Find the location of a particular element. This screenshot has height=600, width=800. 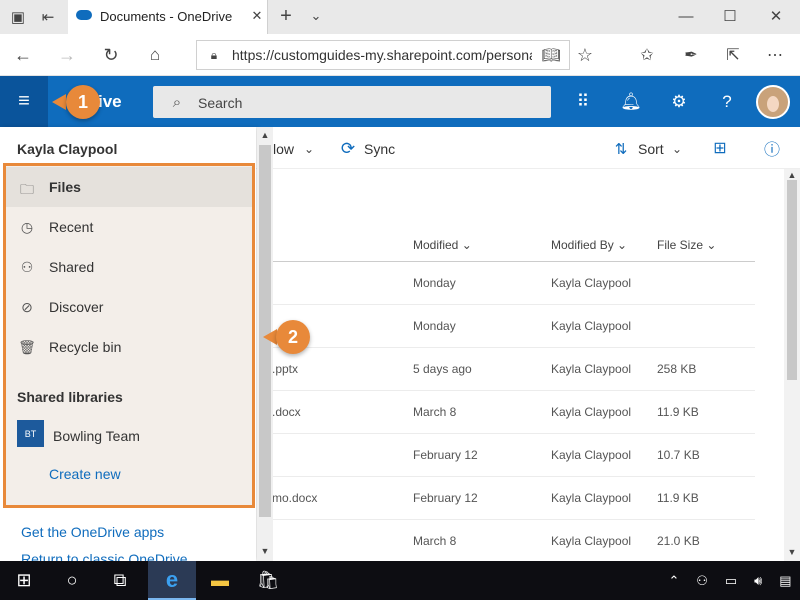

avatar is located at coordinates (773, 102).